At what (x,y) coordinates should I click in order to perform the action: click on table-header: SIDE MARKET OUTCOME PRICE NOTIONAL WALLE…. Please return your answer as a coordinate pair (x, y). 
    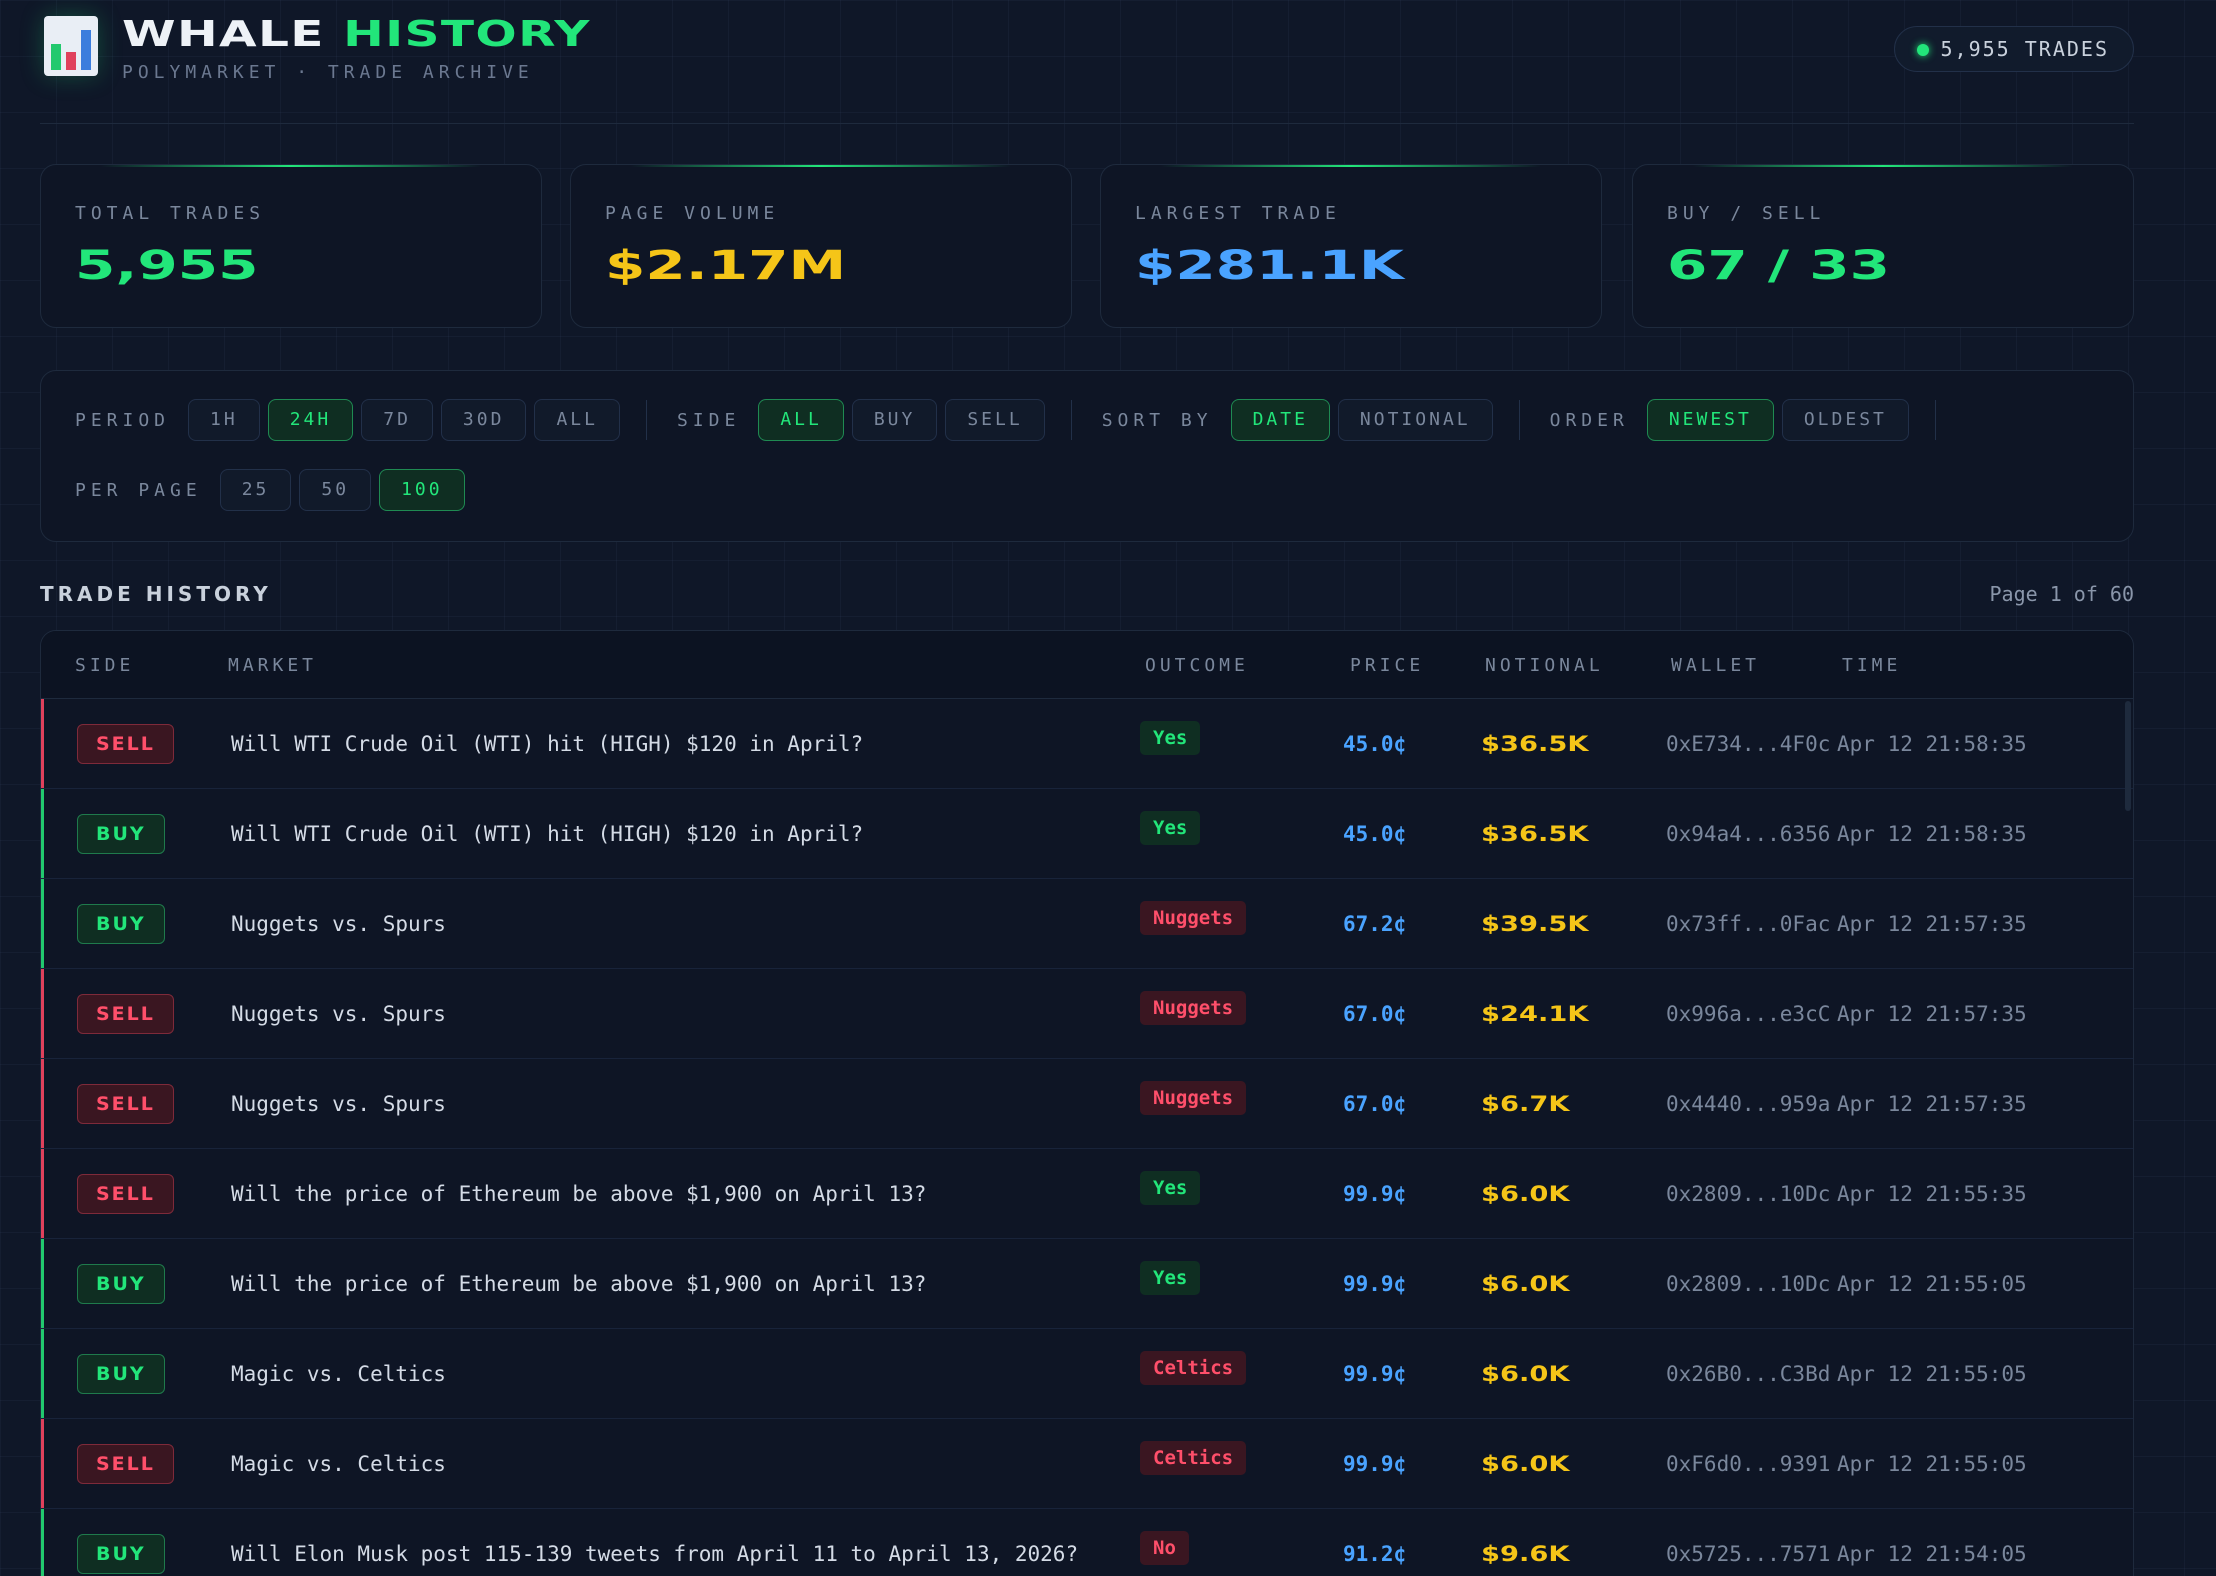
    Looking at the image, I should click on (1087, 665).